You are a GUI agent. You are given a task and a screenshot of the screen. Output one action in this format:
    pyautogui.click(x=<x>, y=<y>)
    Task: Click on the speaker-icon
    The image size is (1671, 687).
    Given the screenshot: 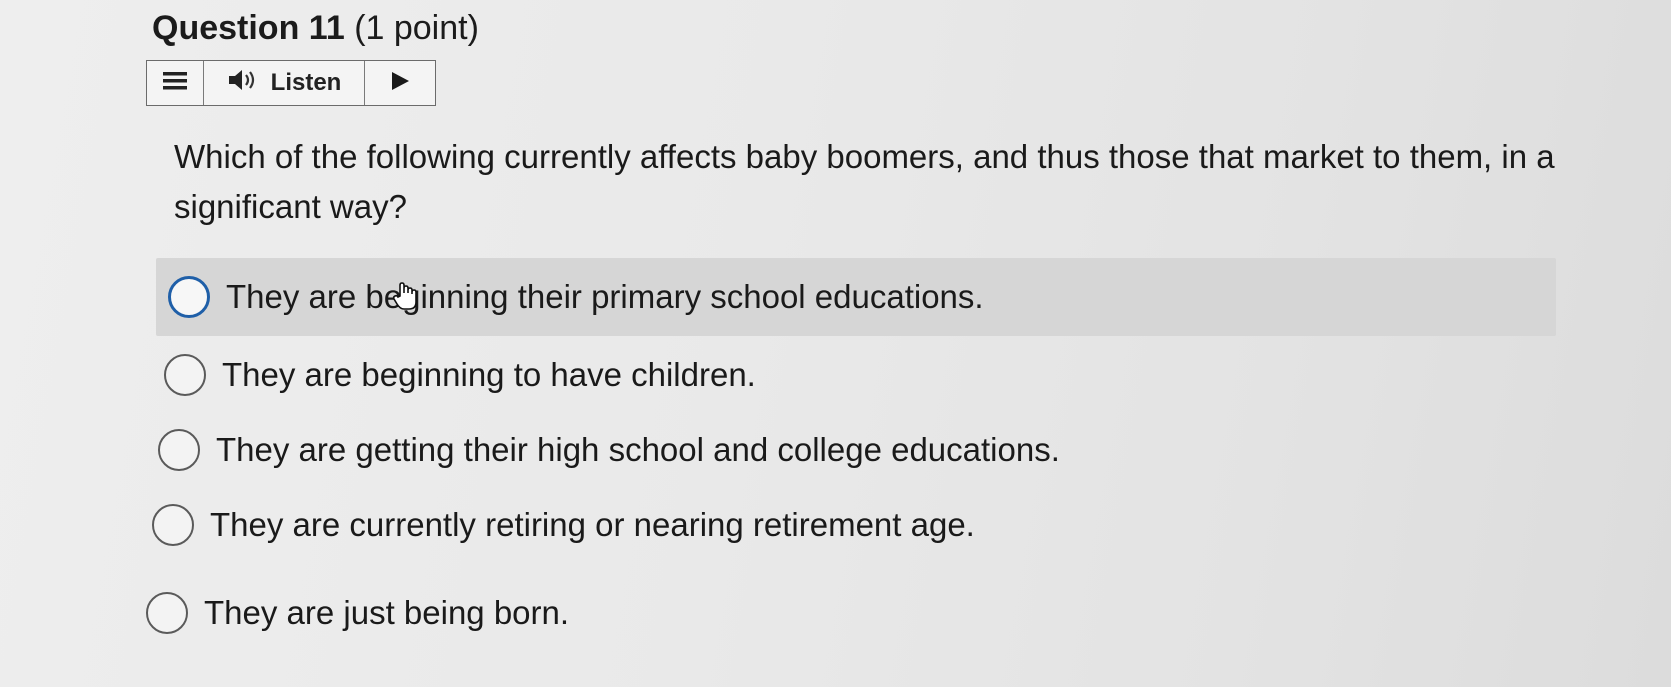 What is the action you would take?
    pyautogui.click(x=244, y=83)
    